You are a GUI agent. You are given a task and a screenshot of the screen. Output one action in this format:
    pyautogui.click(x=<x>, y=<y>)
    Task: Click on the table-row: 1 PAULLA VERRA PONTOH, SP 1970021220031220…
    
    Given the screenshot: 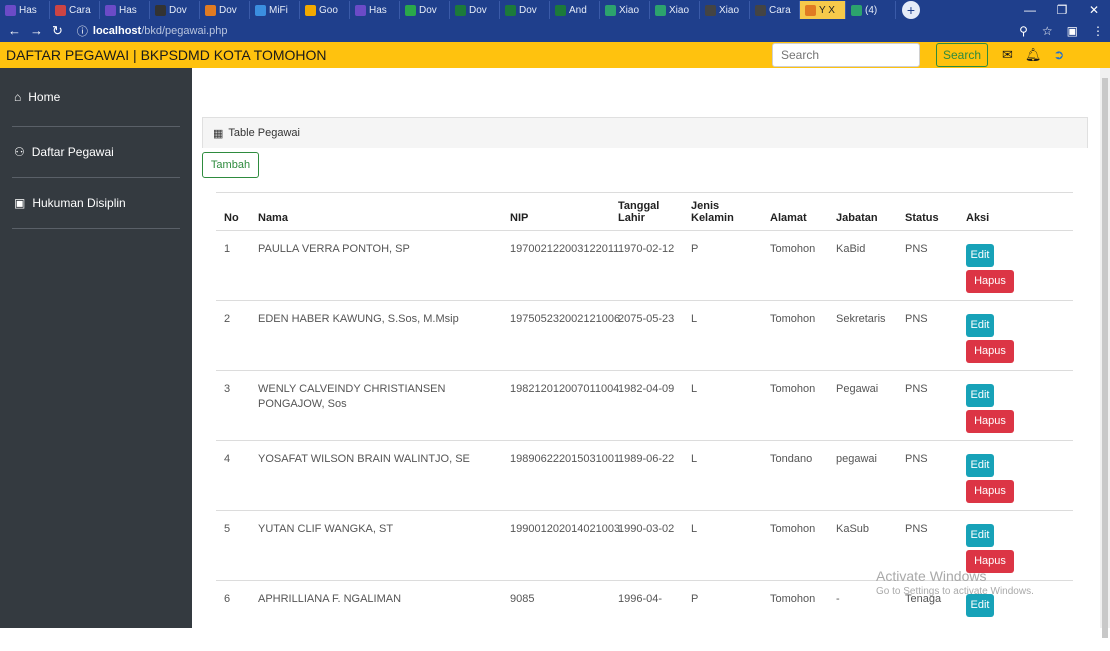 What is the action you would take?
    pyautogui.click(x=644, y=265)
    